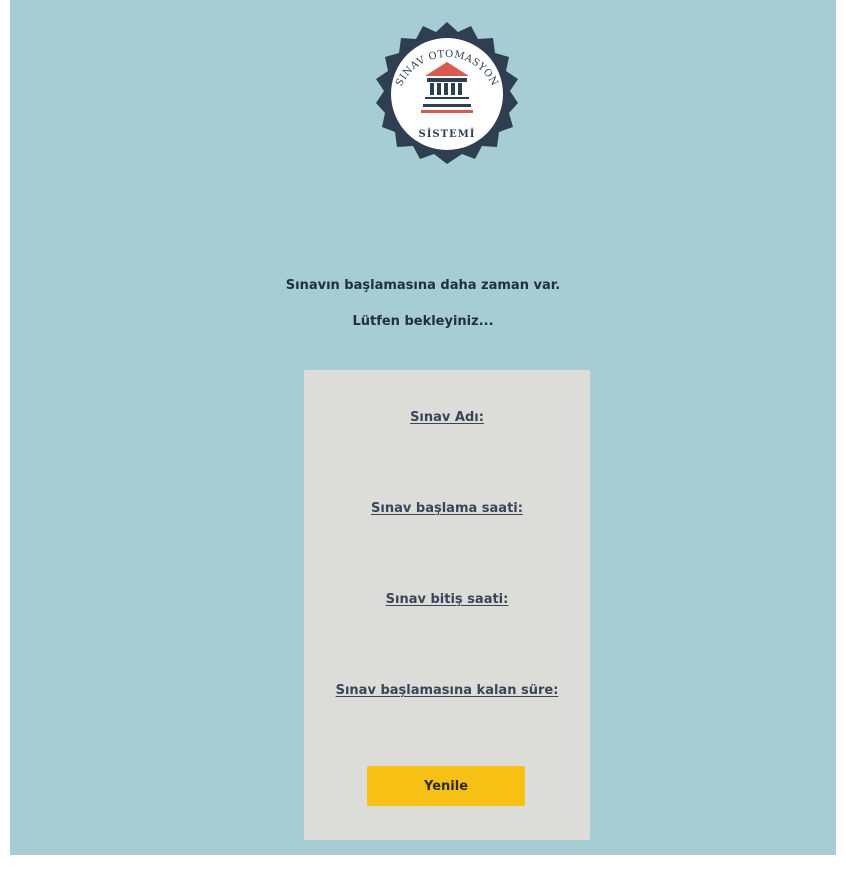 This screenshot has width=846, height=870. Describe the element at coordinates (446, 786) in the screenshot. I see `refresh-button: Yenile` at that location.